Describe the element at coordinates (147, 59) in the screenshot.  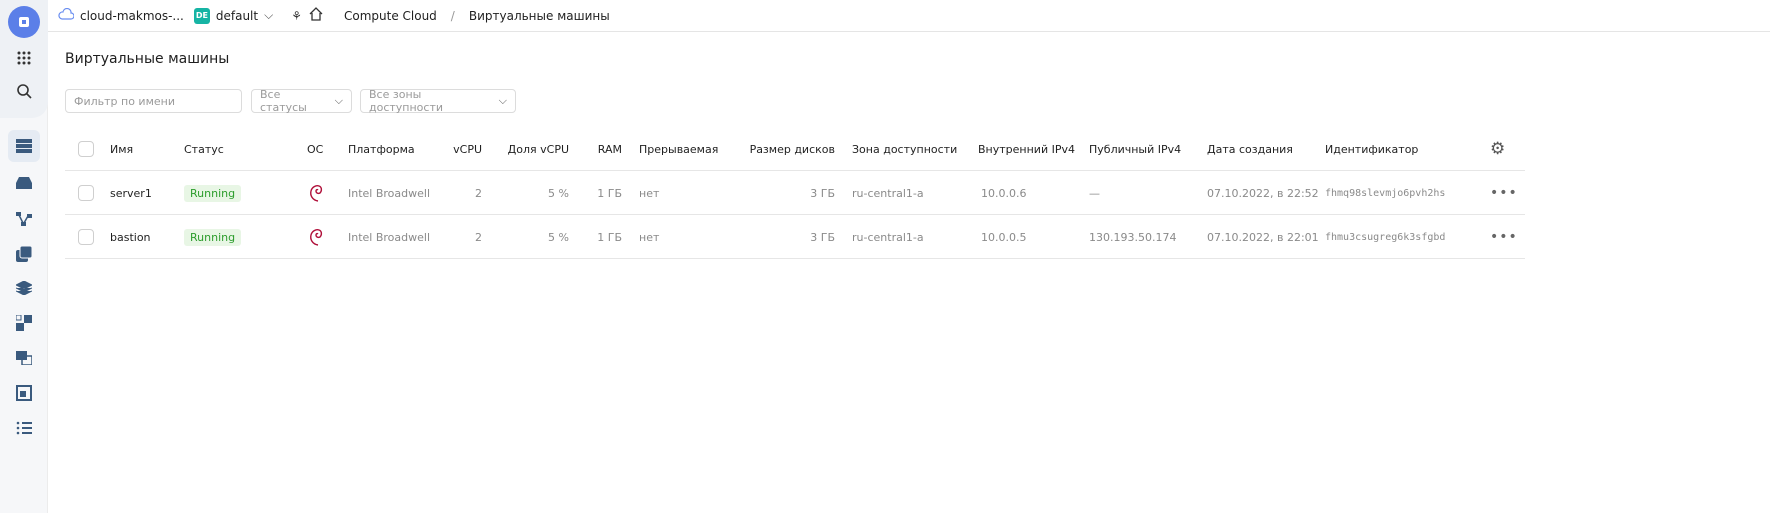
I see `page-title: Виртуальные машины` at that location.